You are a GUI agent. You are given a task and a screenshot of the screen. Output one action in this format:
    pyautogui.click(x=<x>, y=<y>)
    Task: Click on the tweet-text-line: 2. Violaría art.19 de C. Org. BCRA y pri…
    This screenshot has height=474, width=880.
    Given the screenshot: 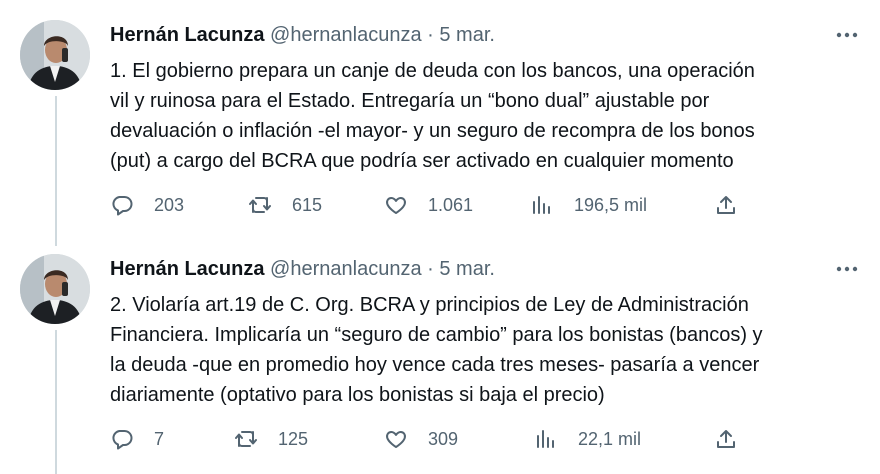 What is the action you would take?
    pyautogui.click(x=429, y=305)
    